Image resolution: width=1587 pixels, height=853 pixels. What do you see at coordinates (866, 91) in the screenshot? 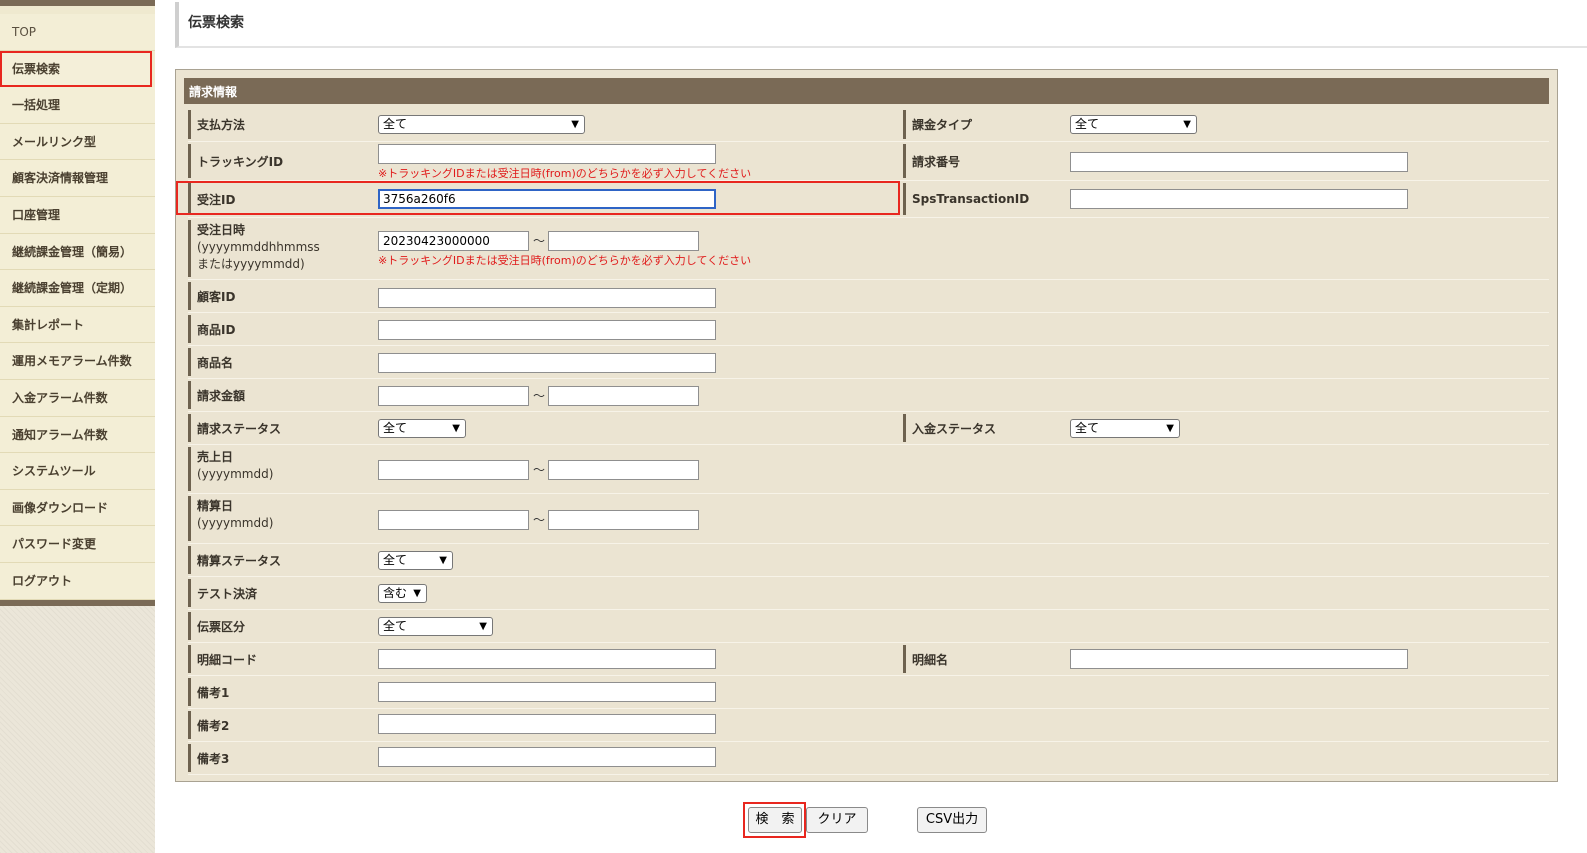
I see `panel-title: 請求情報` at bounding box center [866, 91].